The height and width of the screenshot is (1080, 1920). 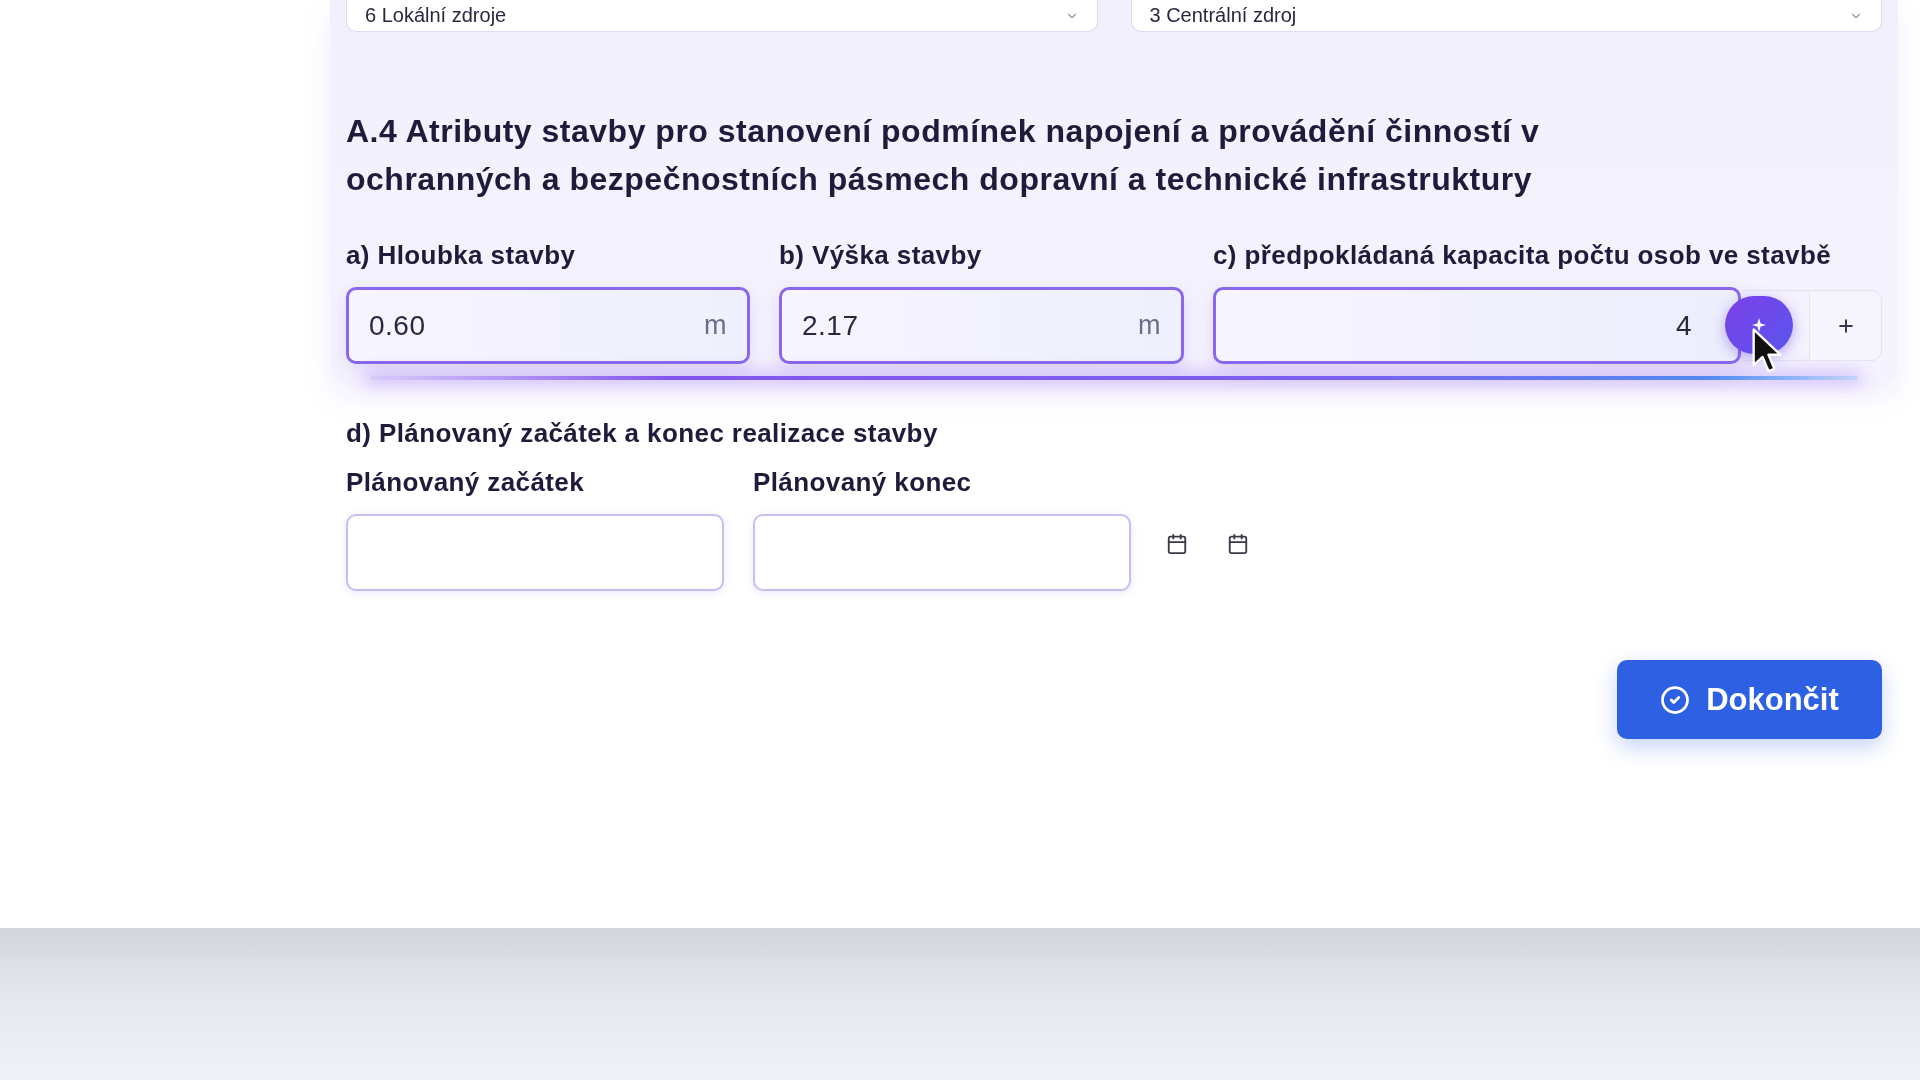 What do you see at coordinates (943, 155) in the screenshot?
I see `section-heading: A.4 Atributy stavby pro stanovení podmínek napojení a provádění činností v ochranných a bezpečnostních pásmech dopravní a technické infrastruktury` at bounding box center [943, 155].